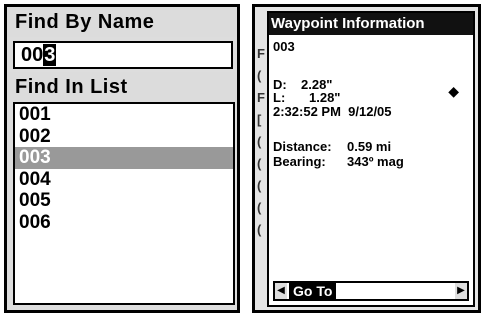  I want to click on l-label: L:, so click(279, 97).